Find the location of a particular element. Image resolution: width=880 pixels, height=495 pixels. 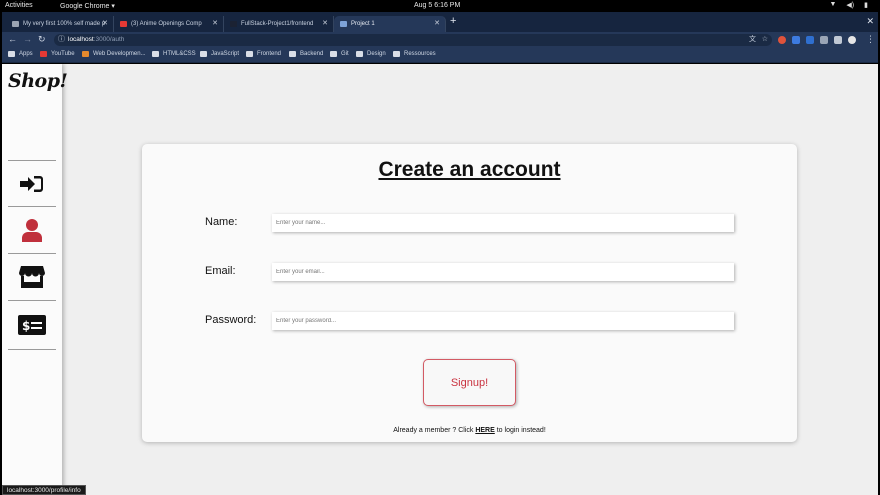

tab-label: (3) Anime Openings Comp is located at coordinates (166, 24).